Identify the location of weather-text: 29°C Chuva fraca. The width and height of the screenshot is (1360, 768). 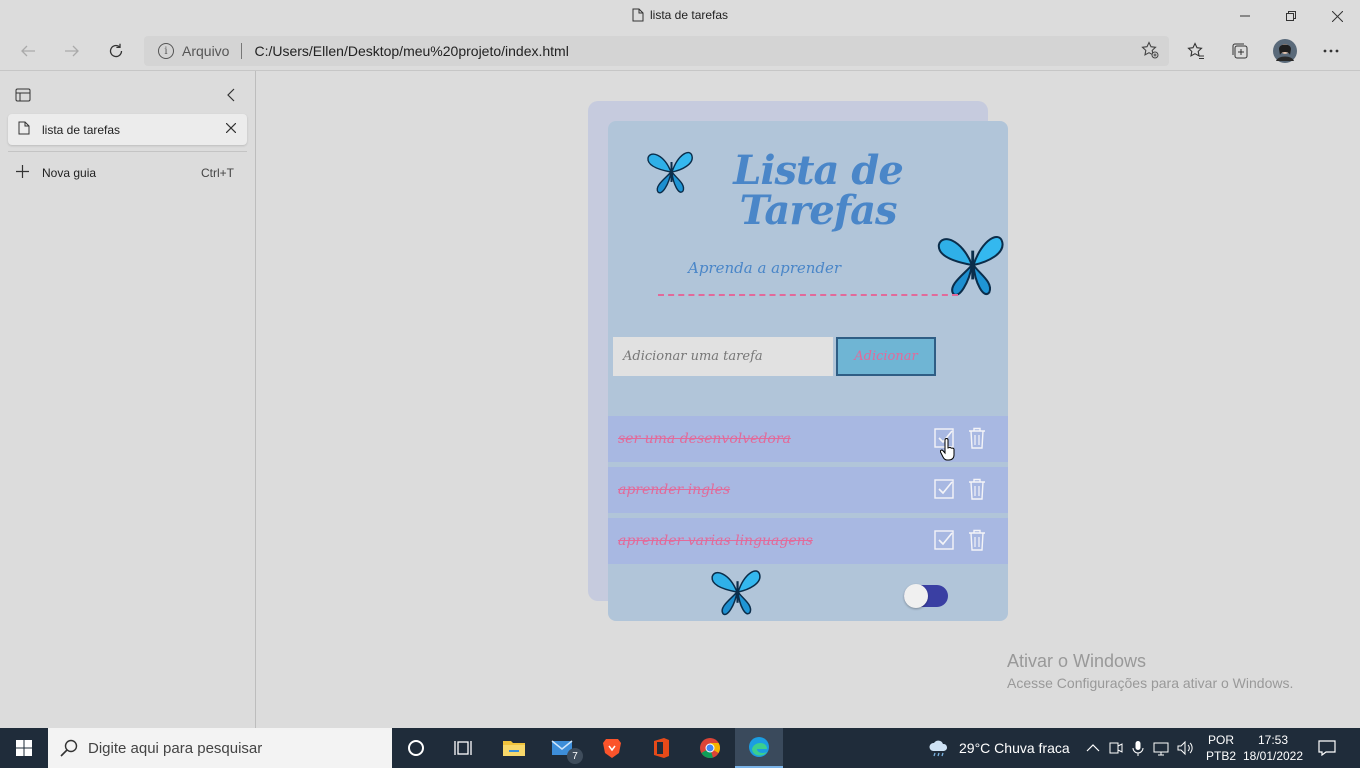
(1014, 748).